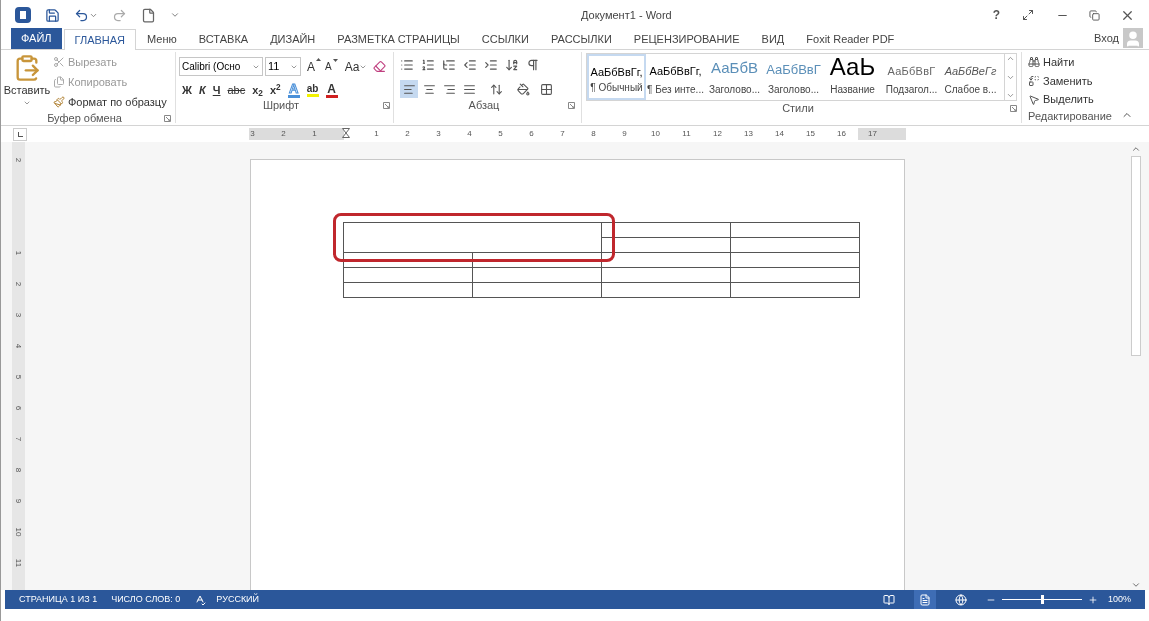  I want to click on save-icon, so click(52, 15).